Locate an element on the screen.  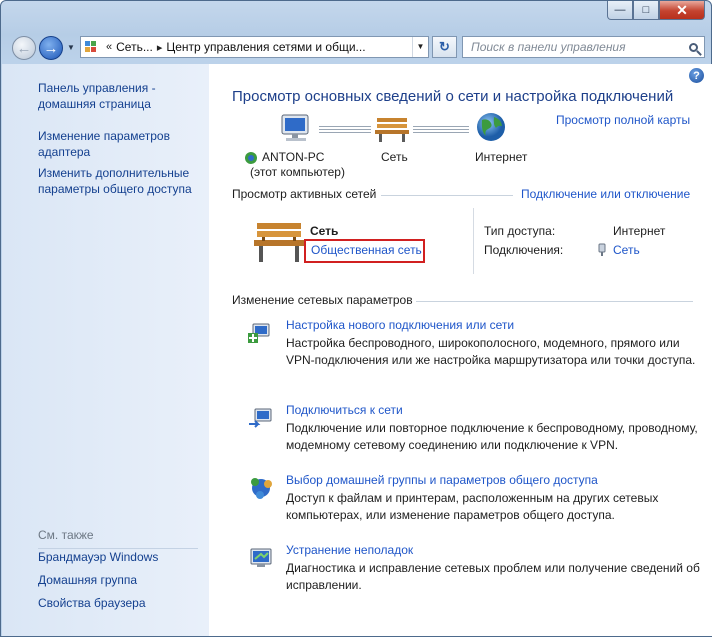
troubleshoot-icon is located at coordinates (261, 557).